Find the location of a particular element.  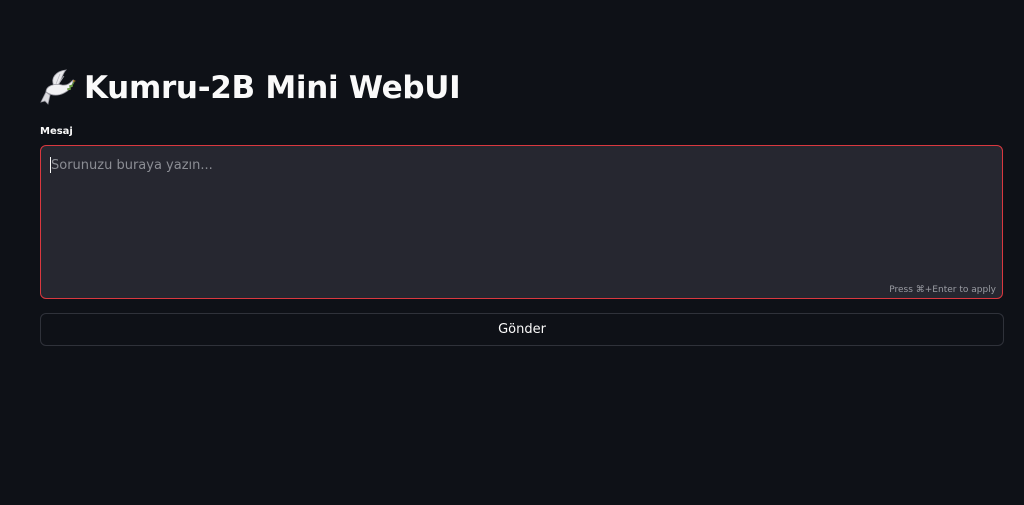

header: Kumru-2B Mini WebUI is located at coordinates (250, 88).